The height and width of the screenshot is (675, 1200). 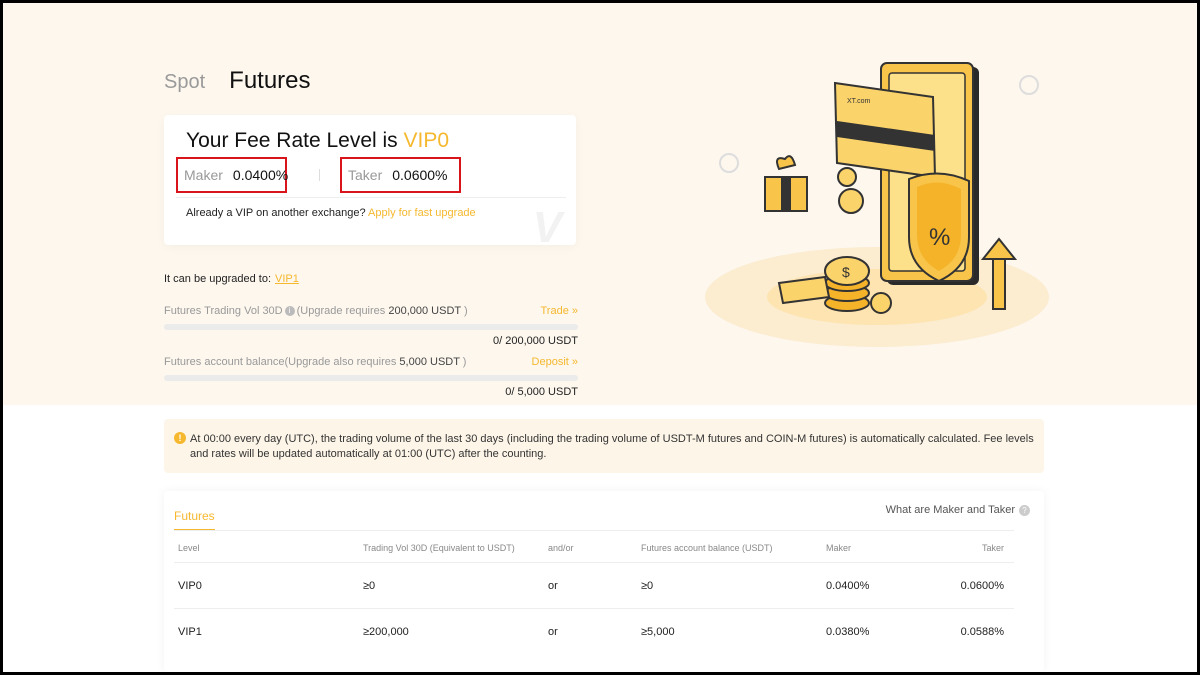 What do you see at coordinates (547, 224) in the screenshot?
I see `brand-watermark: V` at bounding box center [547, 224].